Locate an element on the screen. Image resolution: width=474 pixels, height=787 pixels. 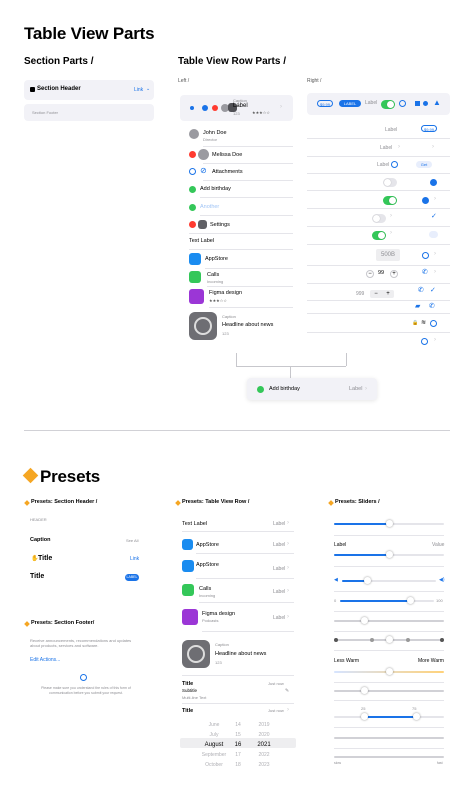
slider-max: 100 is located at coordinates (439, 600).